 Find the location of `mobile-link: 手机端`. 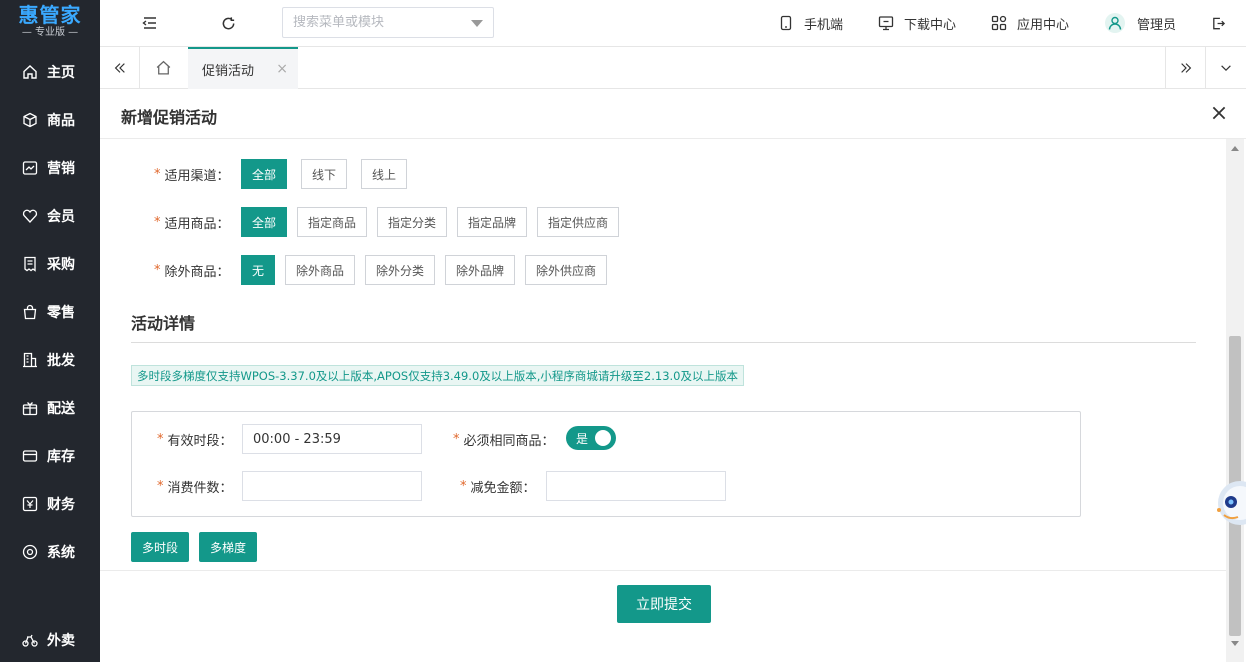

mobile-link: 手机端 is located at coordinates (810, 23).